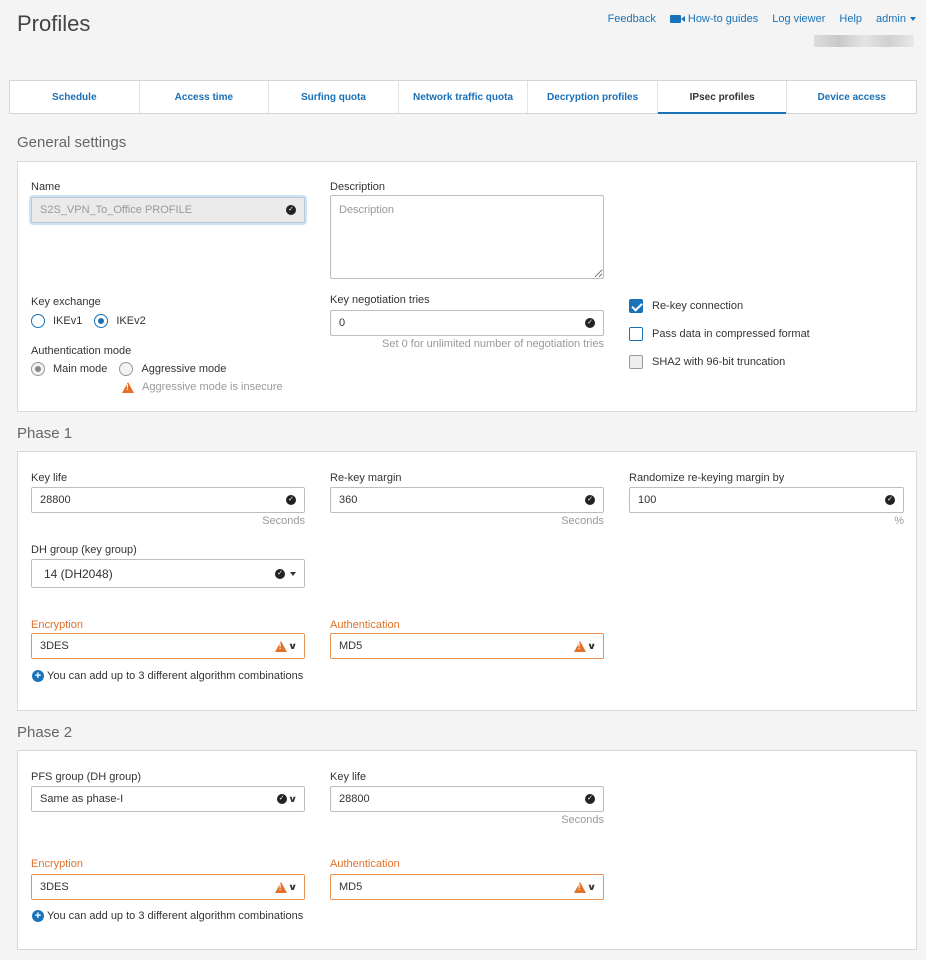  I want to click on p2-encryption-label: Encryption, so click(57, 864).